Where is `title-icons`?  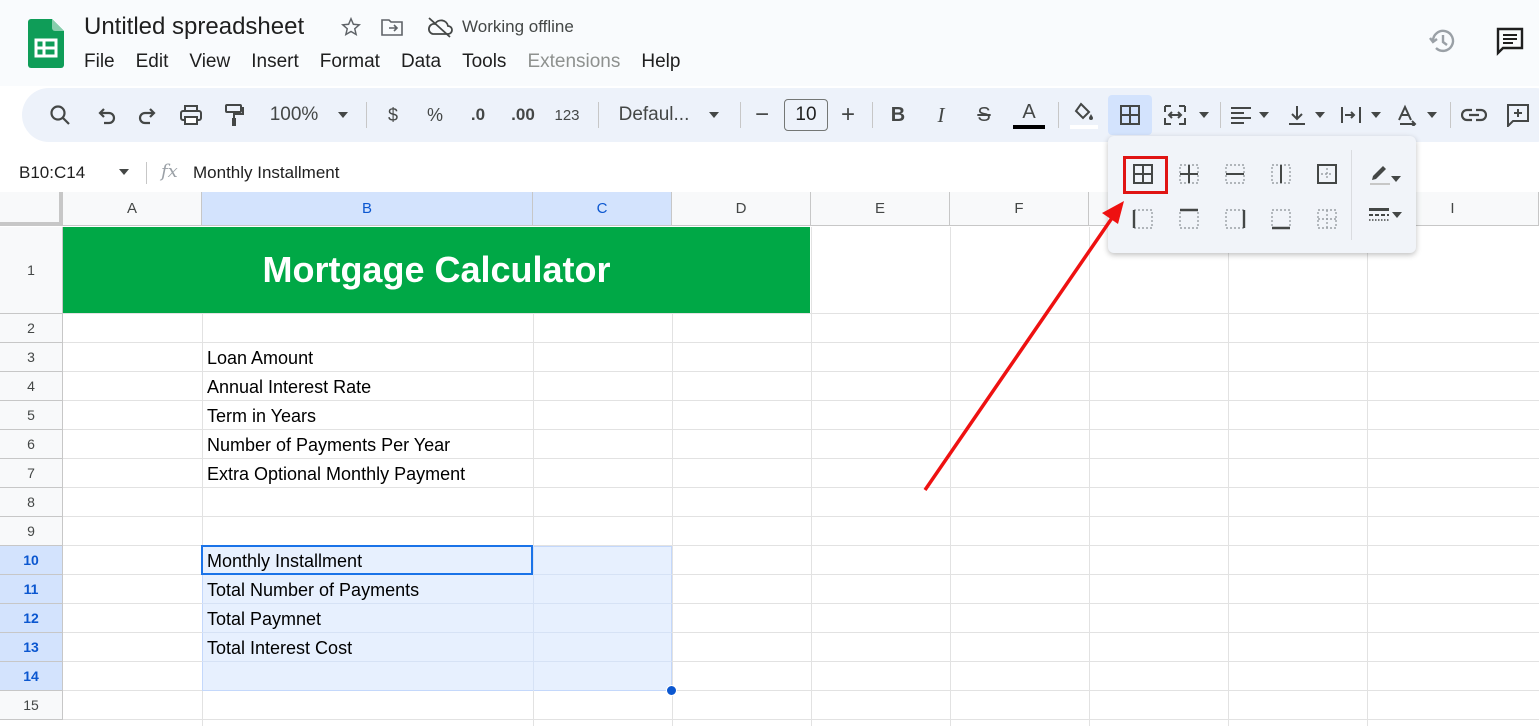
title-icons is located at coordinates (372, 27).